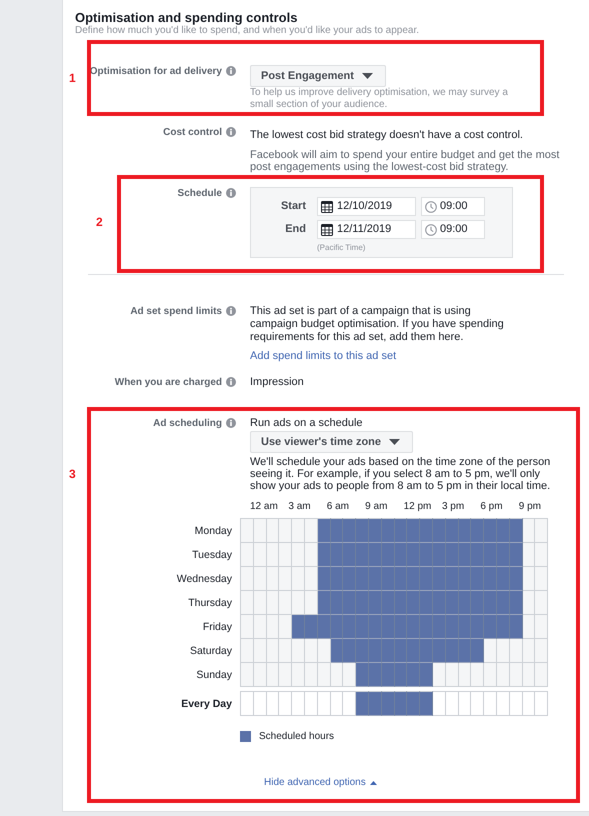 The image size is (589, 816). I want to click on day-label: Wednesday, so click(204, 579).